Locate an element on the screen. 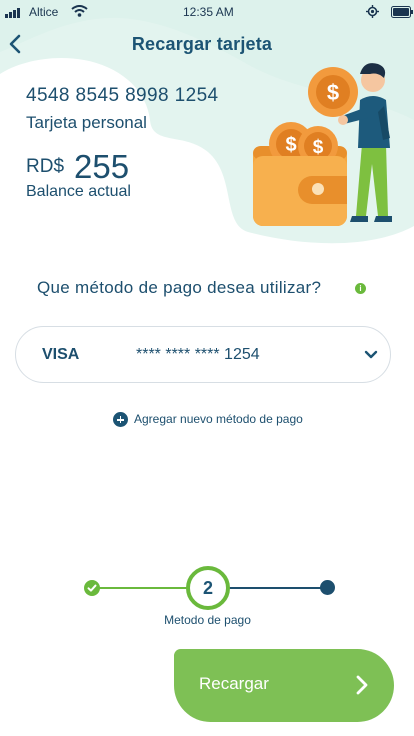  card-number: 4548 8545 8998 1254 is located at coordinates (122, 95).